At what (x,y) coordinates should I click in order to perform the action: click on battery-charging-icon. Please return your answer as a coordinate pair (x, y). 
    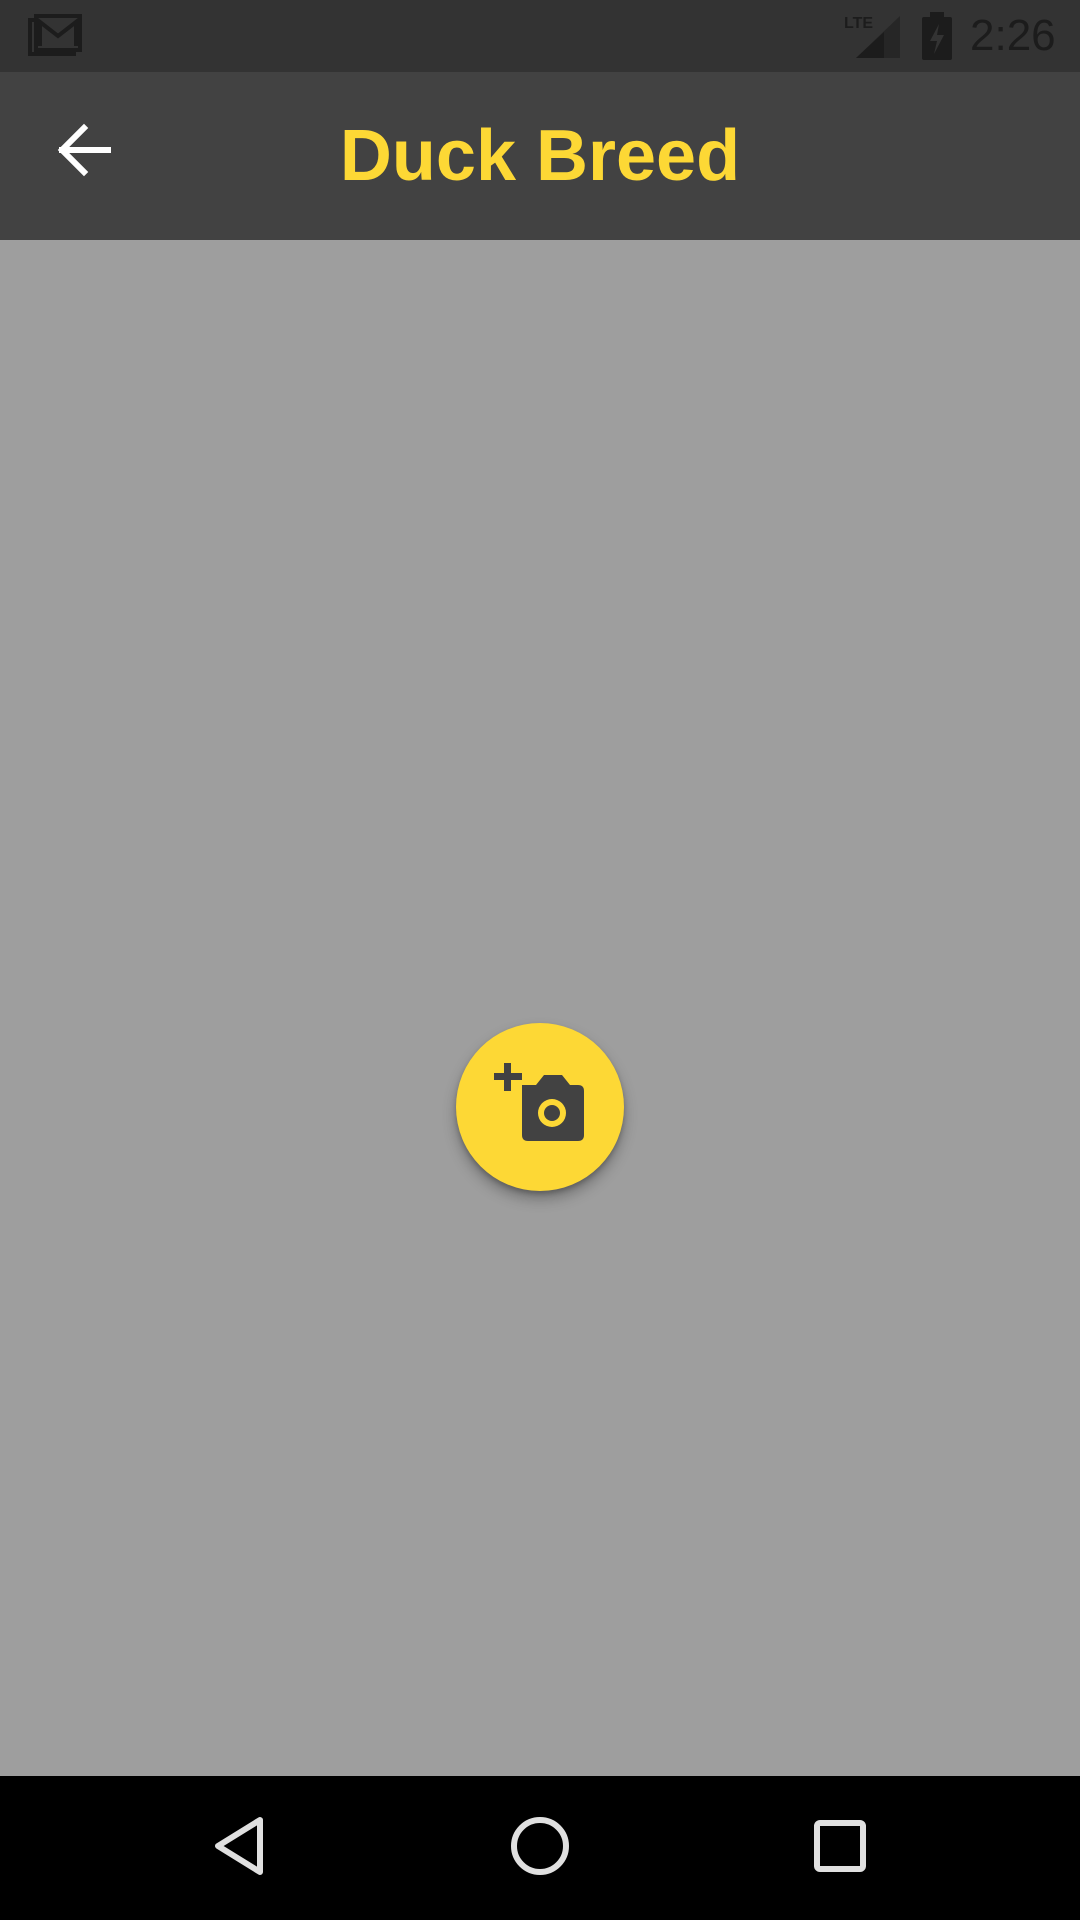
    Looking at the image, I should click on (937, 36).